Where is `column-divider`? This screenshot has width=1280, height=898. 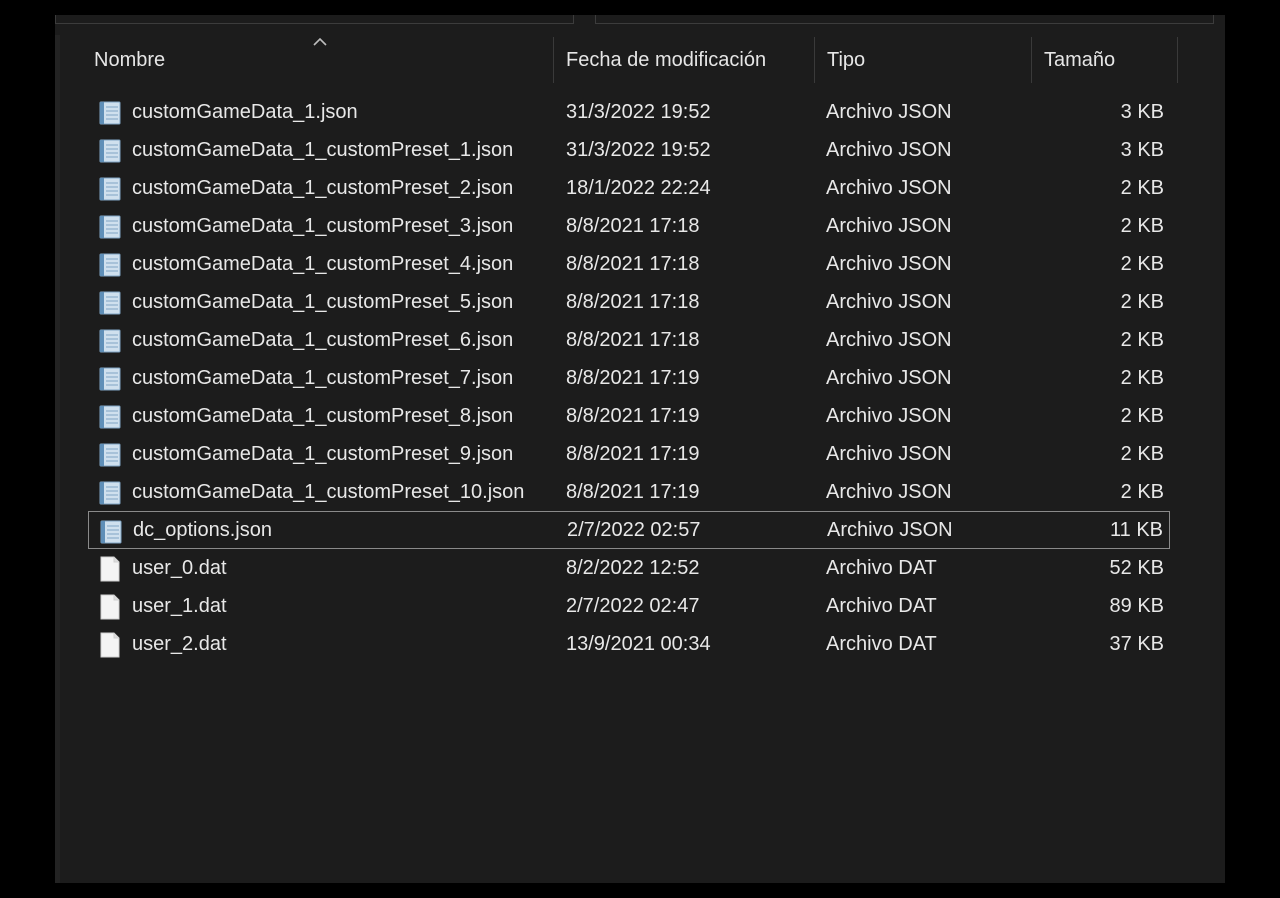
column-divider is located at coordinates (1177, 60).